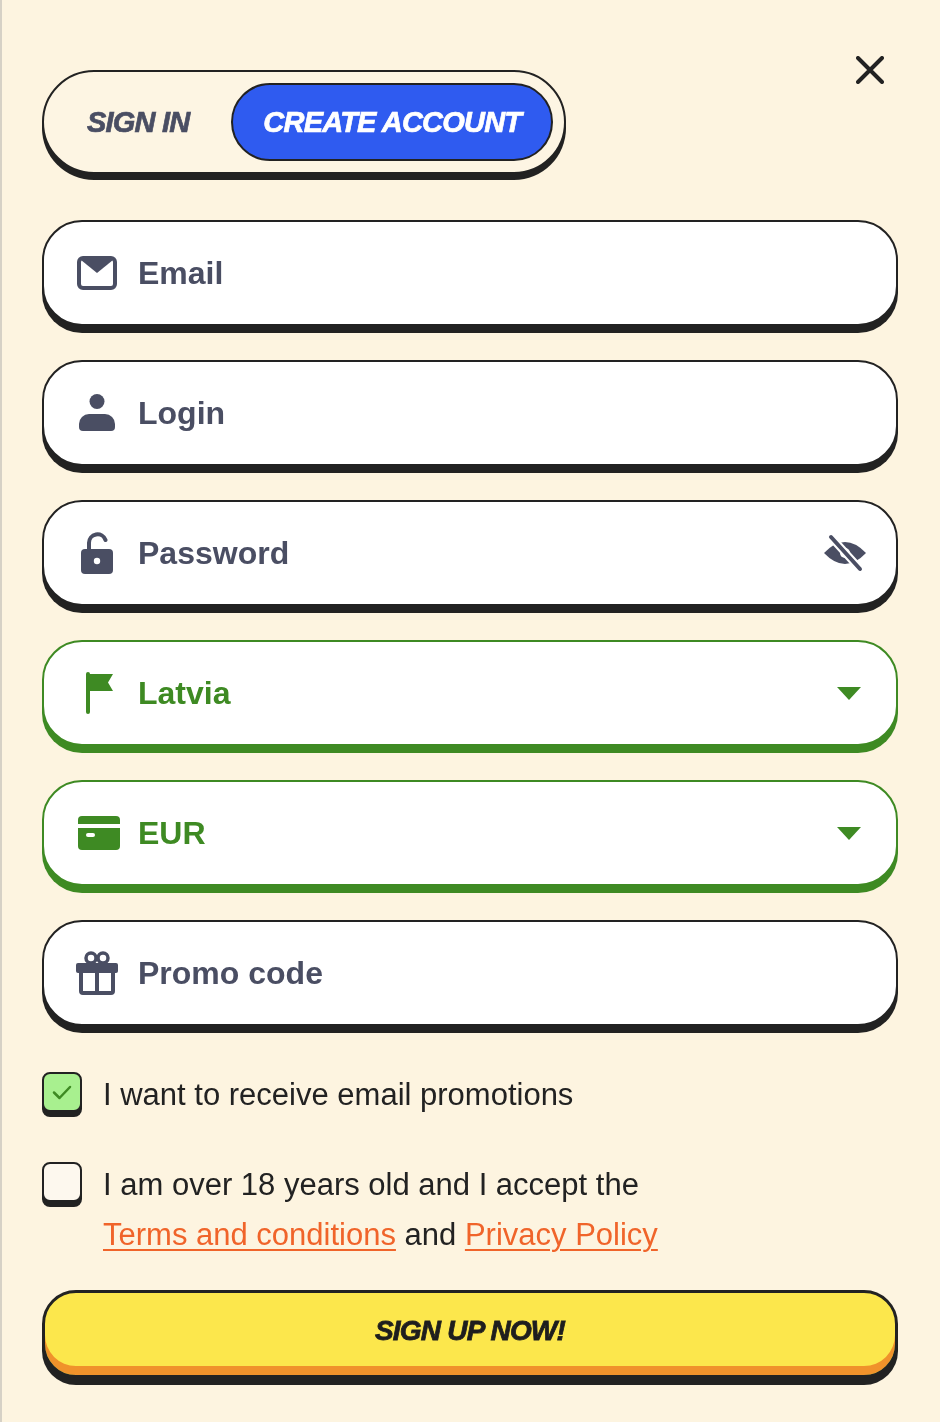 This screenshot has height=1422, width=940. I want to click on gift-icon, so click(97, 973).